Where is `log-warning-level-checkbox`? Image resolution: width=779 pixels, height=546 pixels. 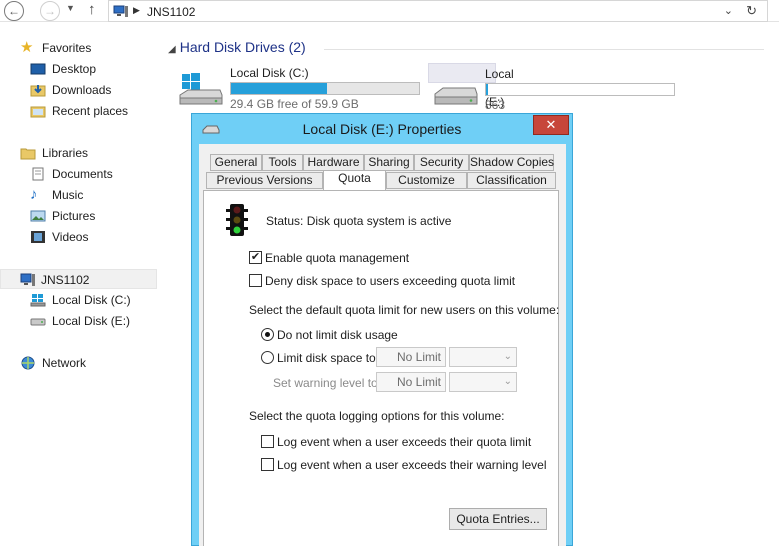
log-warning-level-checkbox is located at coordinates (267, 464).